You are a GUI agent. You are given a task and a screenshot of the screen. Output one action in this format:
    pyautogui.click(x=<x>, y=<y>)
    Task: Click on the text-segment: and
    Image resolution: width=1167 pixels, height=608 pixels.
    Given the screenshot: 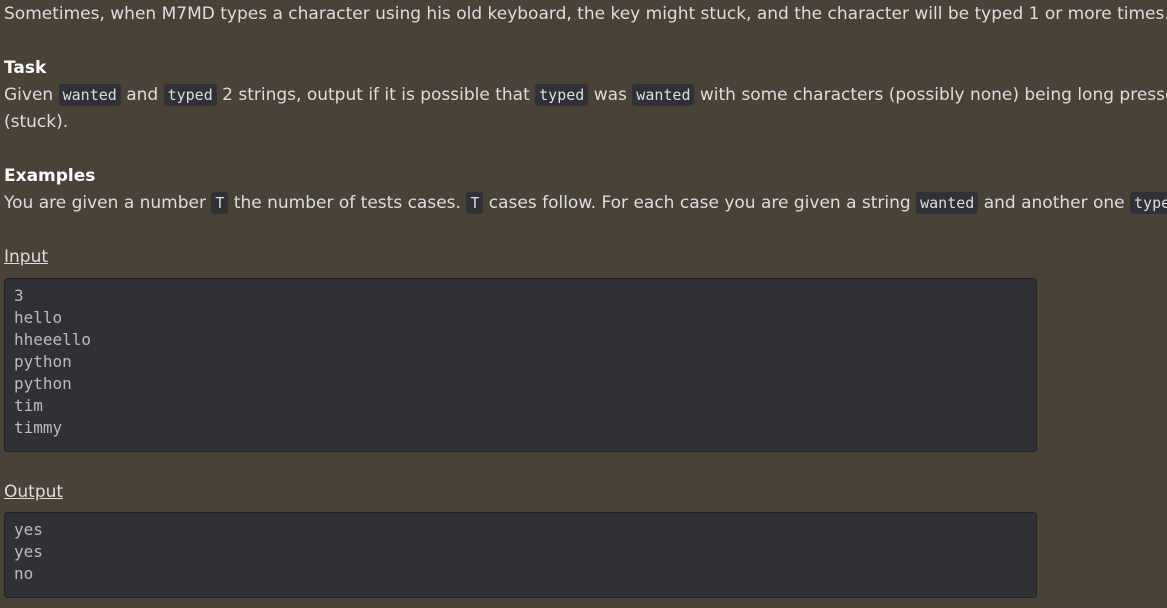 What is the action you would take?
    pyautogui.click(x=142, y=95)
    